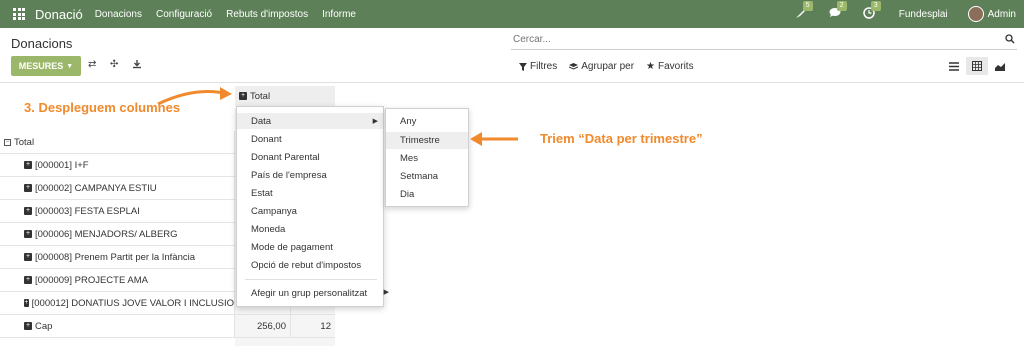 The image size is (1024, 346). I want to click on dropdown-item-pais: País de l'empresa, so click(289, 175).